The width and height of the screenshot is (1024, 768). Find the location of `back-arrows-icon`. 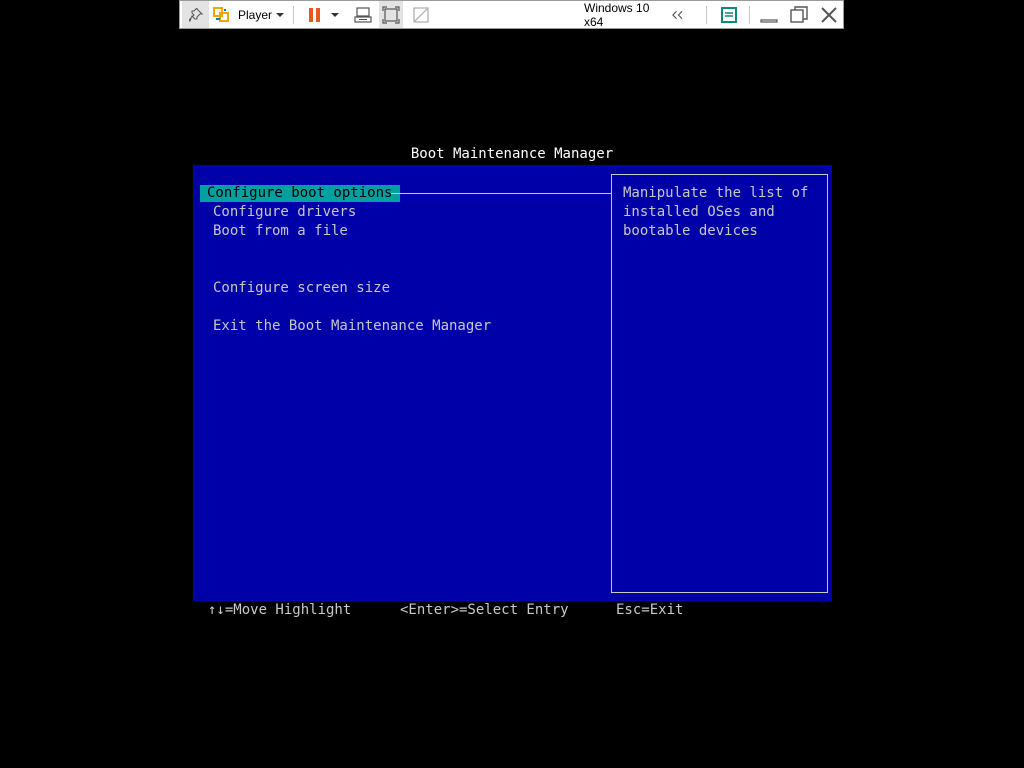

back-arrows-icon is located at coordinates (677, 14).